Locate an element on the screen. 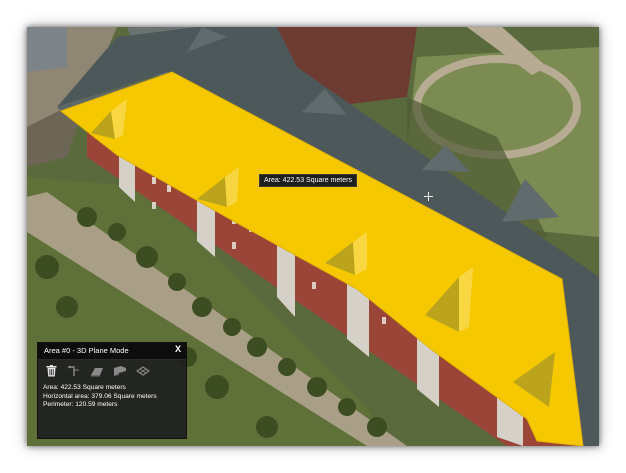 This screenshot has height=473, width=626. surface-tool-button is located at coordinates (143, 371).